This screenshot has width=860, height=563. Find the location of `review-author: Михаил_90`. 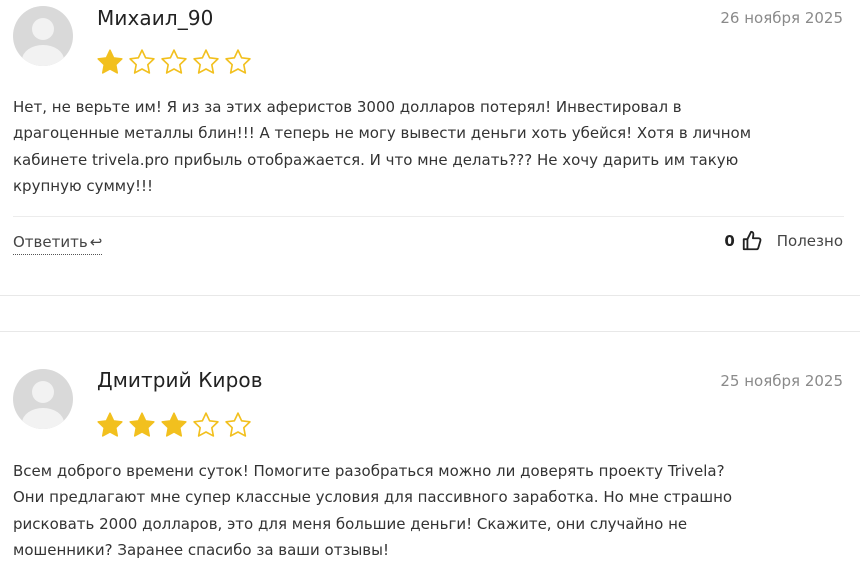

review-author: Михаил_90 is located at coordinates (155, 18).